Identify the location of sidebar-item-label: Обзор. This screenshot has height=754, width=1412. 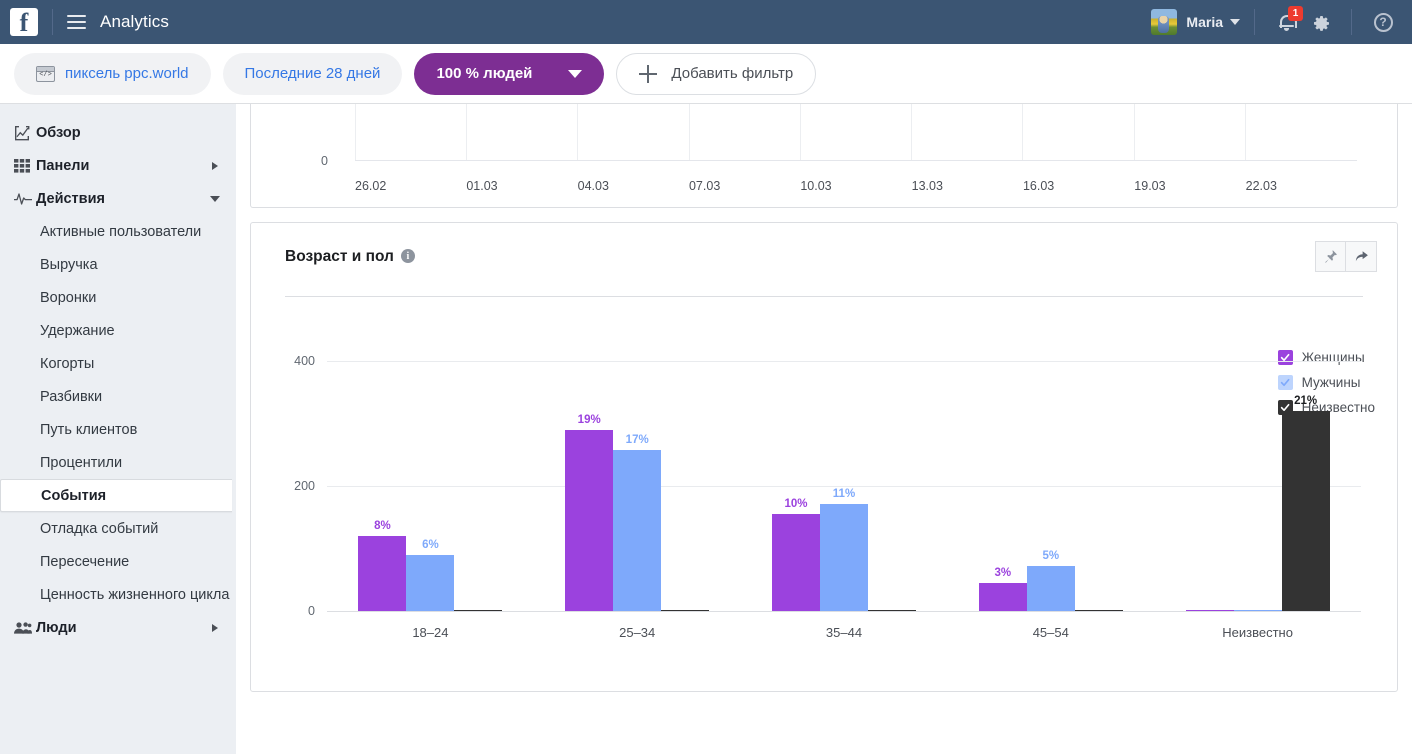
(58, 132).